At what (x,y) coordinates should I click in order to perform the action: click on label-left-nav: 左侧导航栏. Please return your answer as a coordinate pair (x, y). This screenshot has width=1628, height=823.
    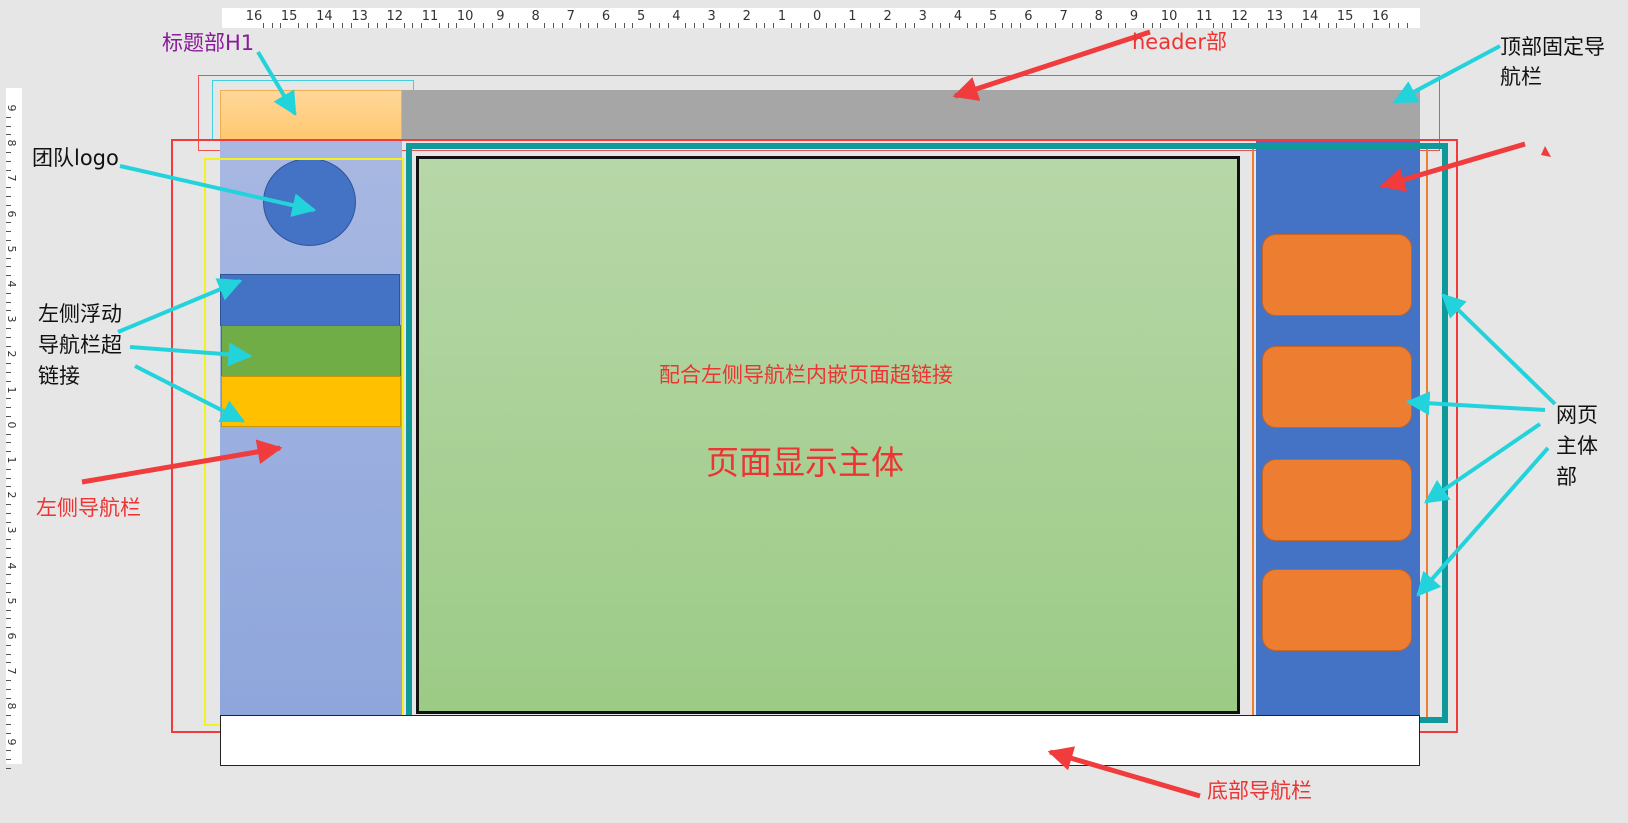
    Looking at the image, I should click on (88, 508).